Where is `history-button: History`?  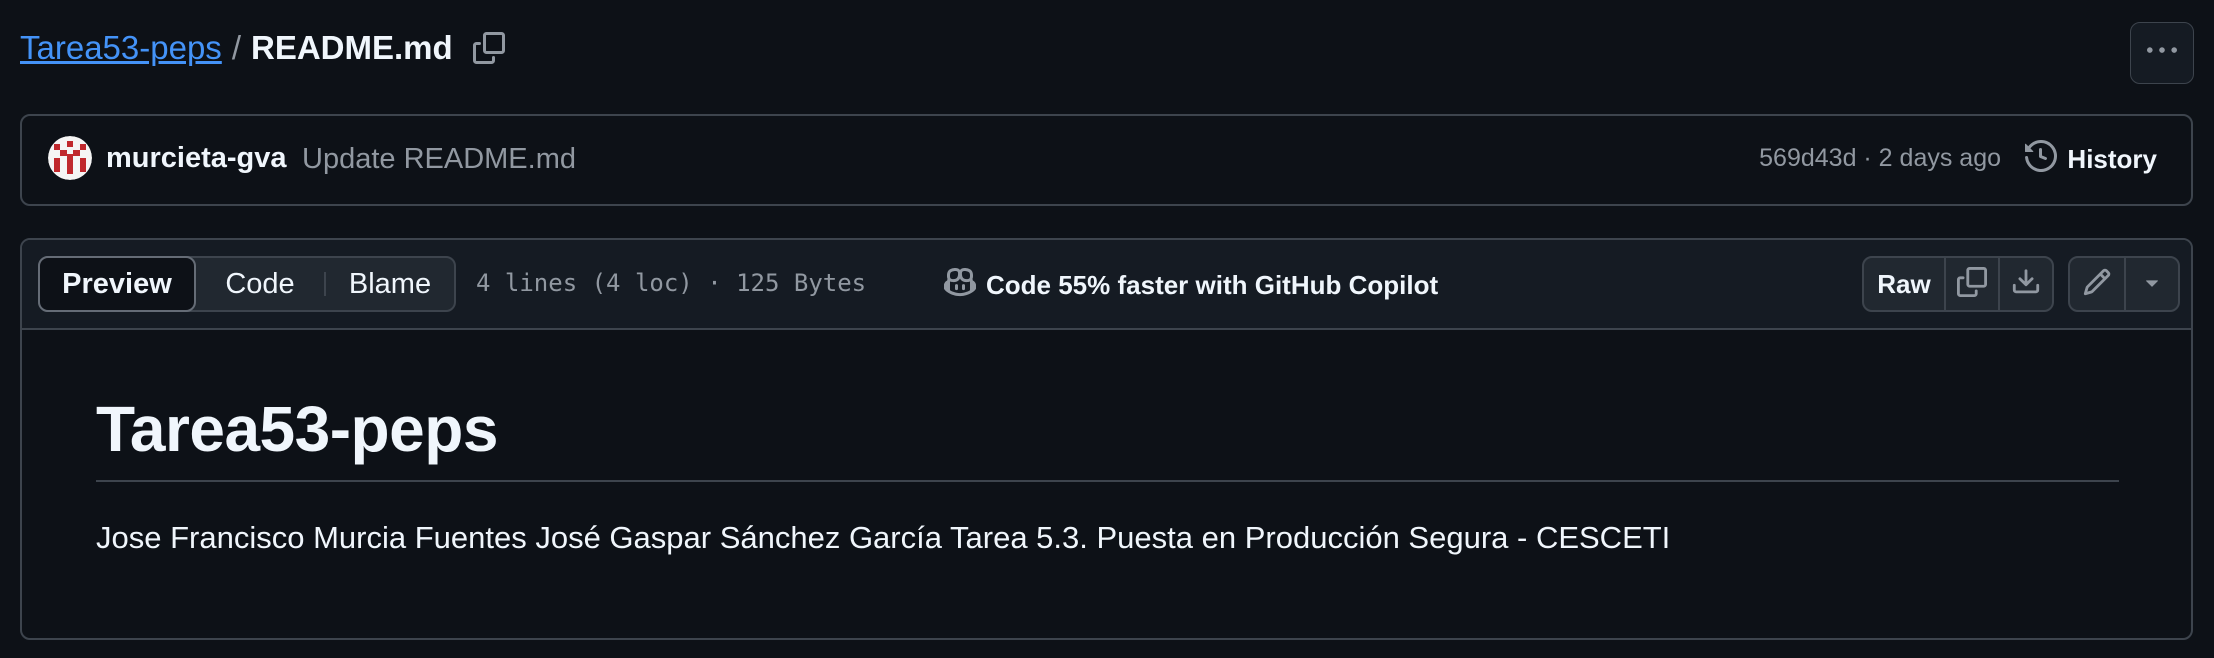
history-button: History is located at coordinates (2091, 159).